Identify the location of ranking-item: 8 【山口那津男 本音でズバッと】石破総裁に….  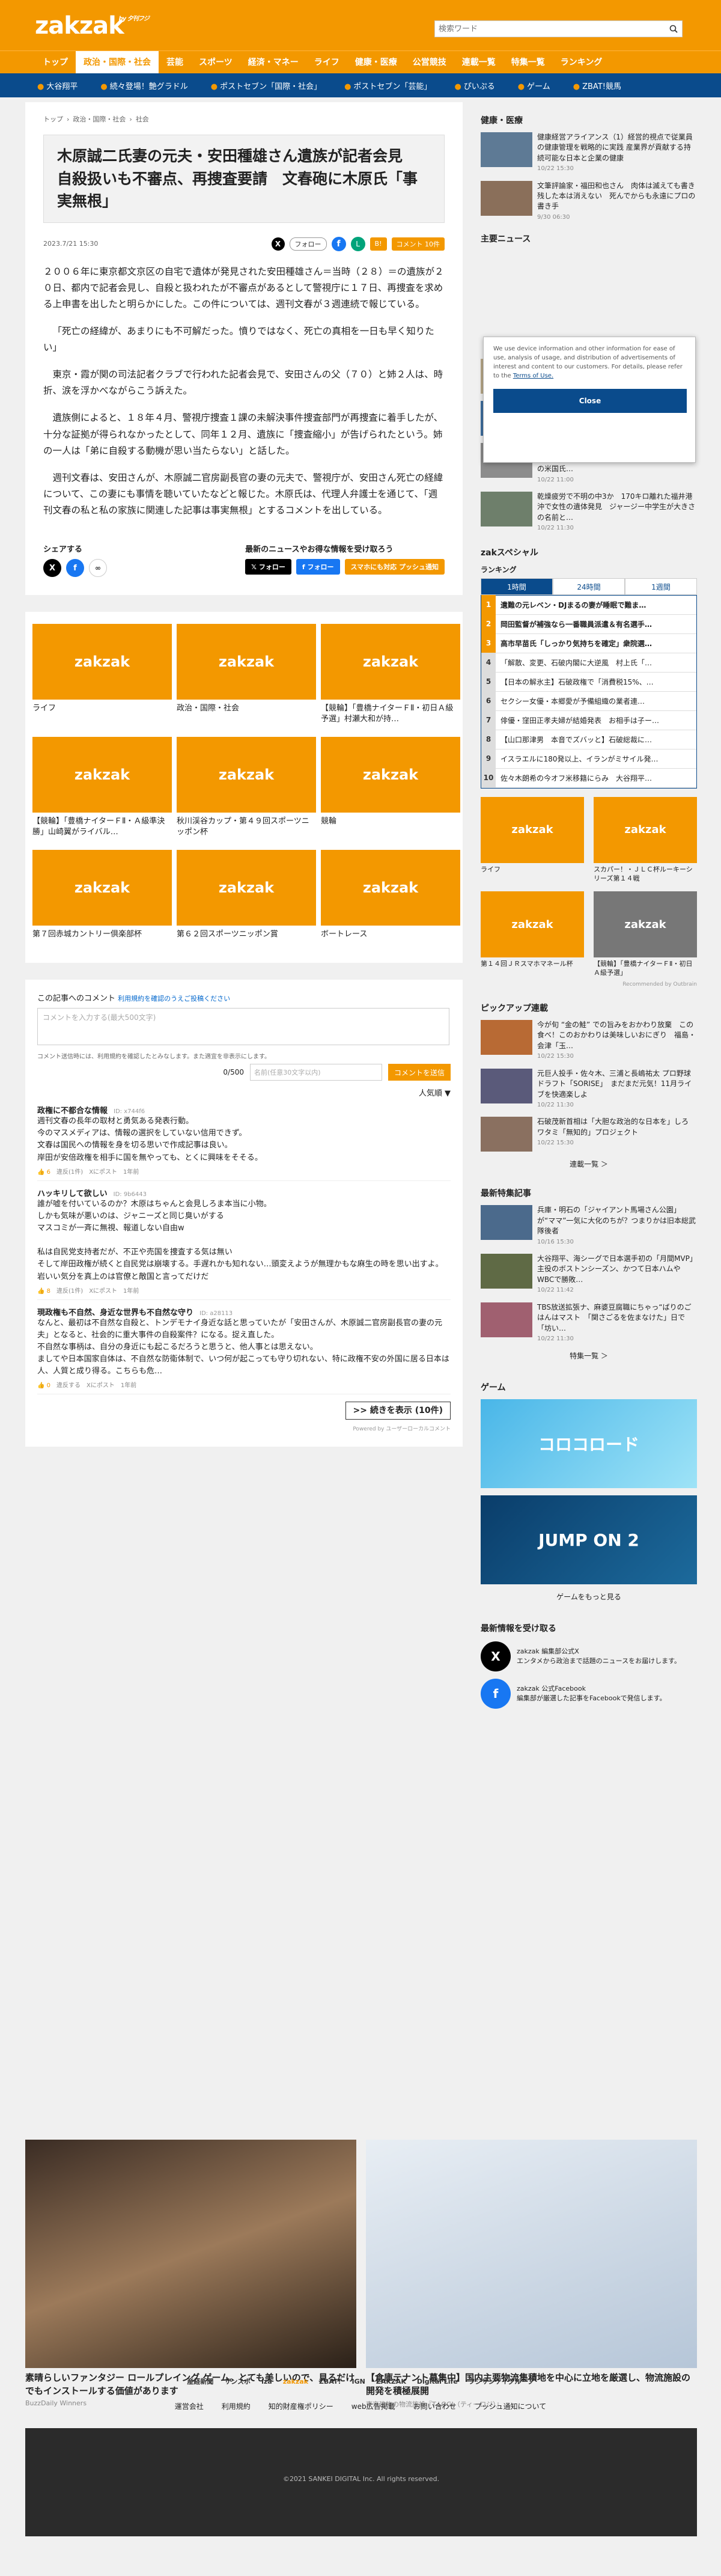
(588, 739).